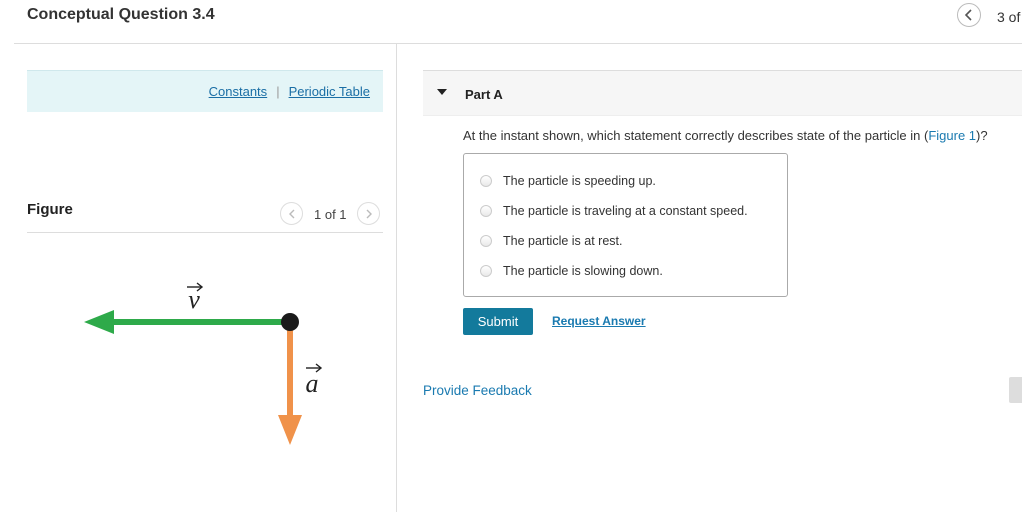  Describe the element at coordinates (50, 209) in the screenshot. I see `figure-heading: Figure` at that location.